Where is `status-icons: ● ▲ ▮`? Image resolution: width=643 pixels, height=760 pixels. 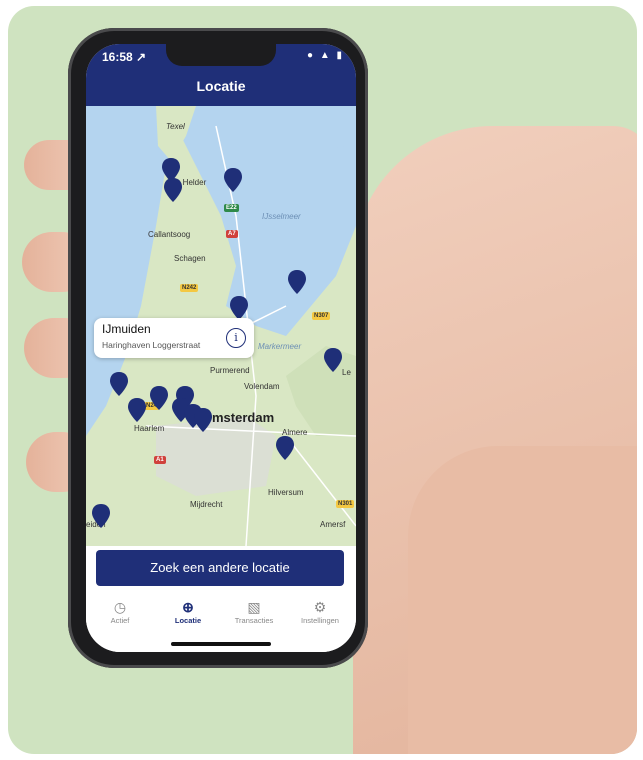 status-icons: ● ▲ ▮ is located at coordinates (325, 55).